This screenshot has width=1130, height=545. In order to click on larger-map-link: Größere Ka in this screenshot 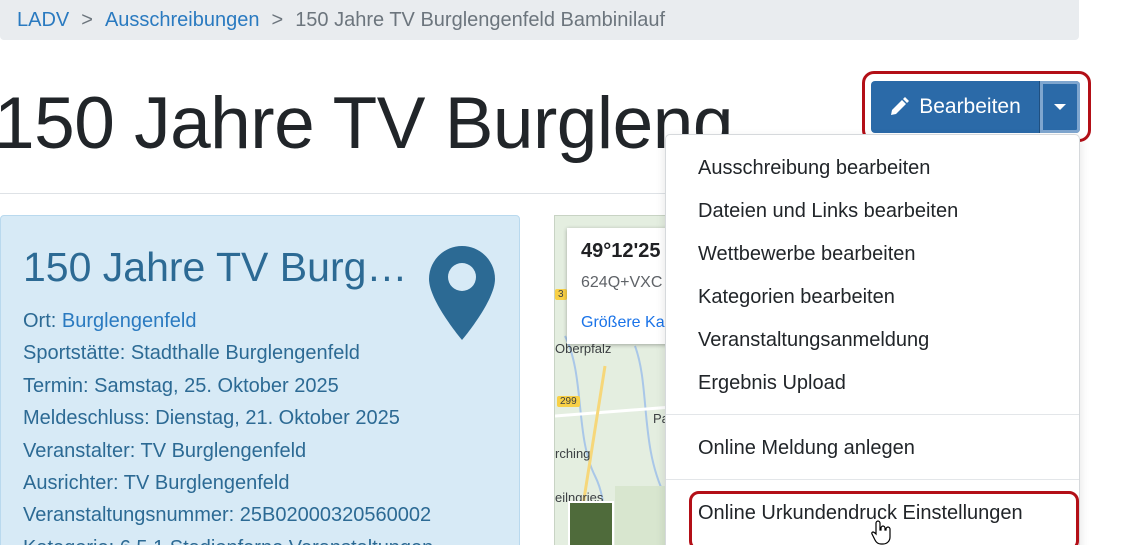, I will do `click(623, 323)`.